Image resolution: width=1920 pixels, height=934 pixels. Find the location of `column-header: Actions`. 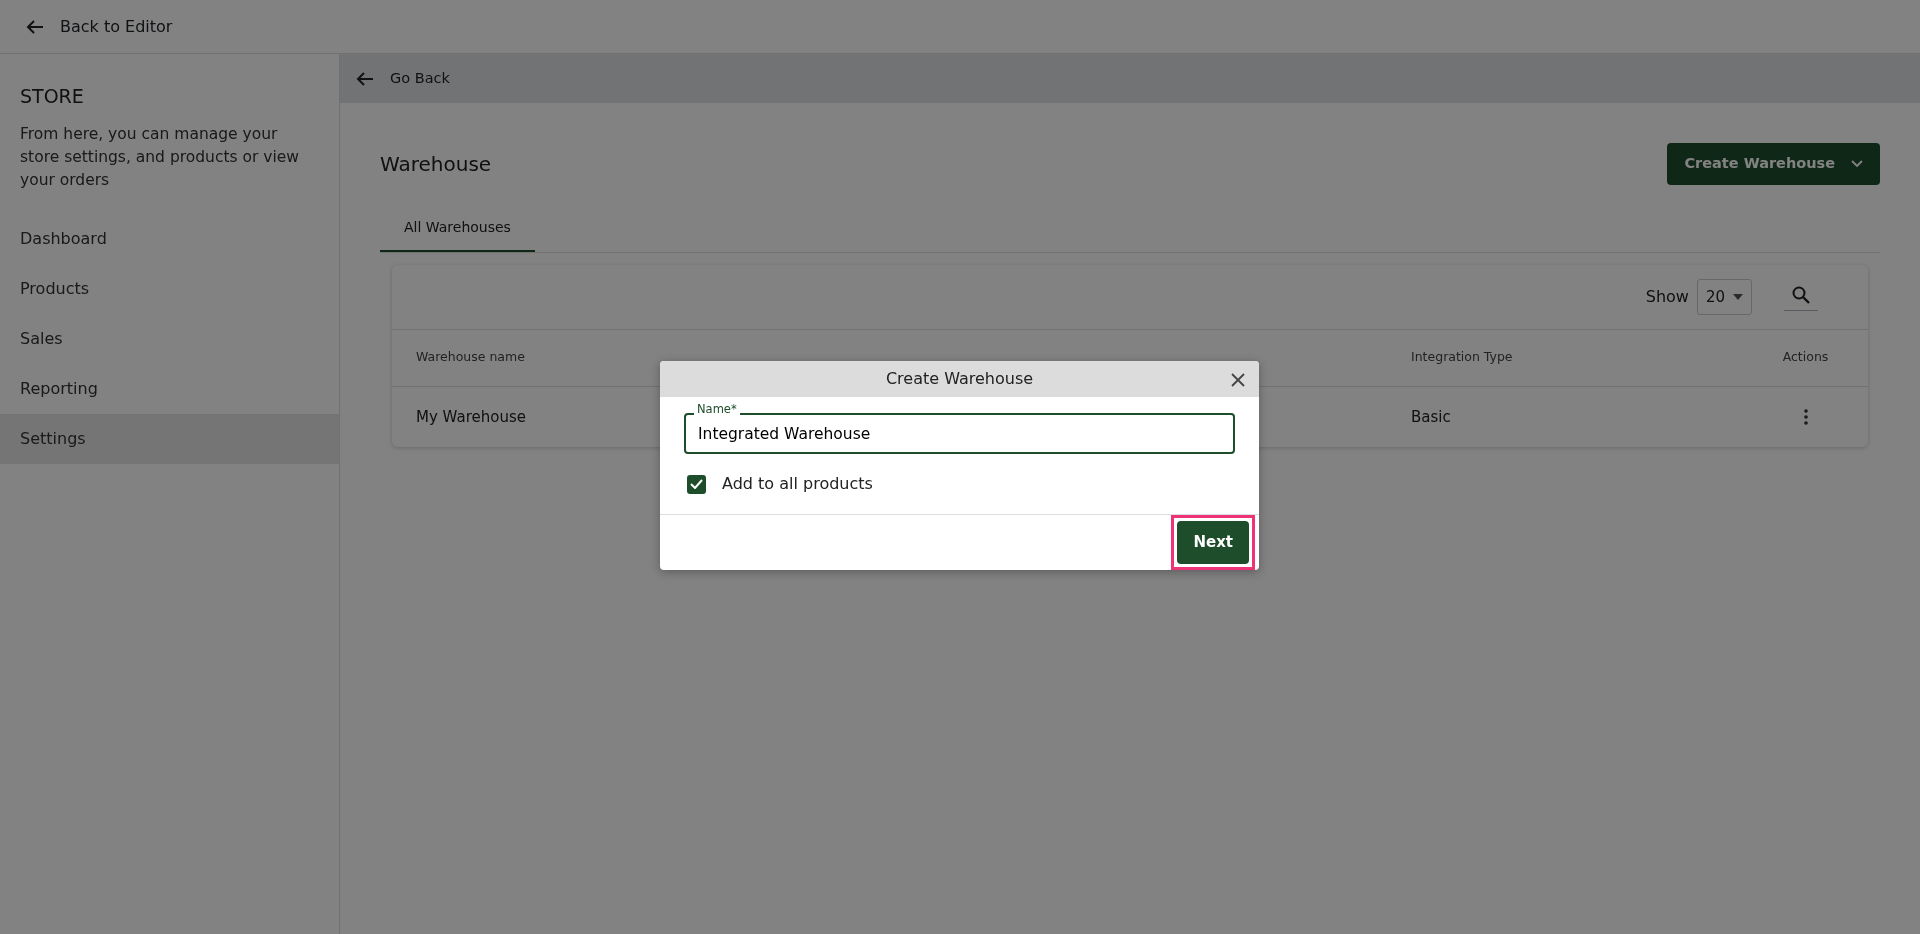

column-header: Actions is located at coordinates (1805, 357).